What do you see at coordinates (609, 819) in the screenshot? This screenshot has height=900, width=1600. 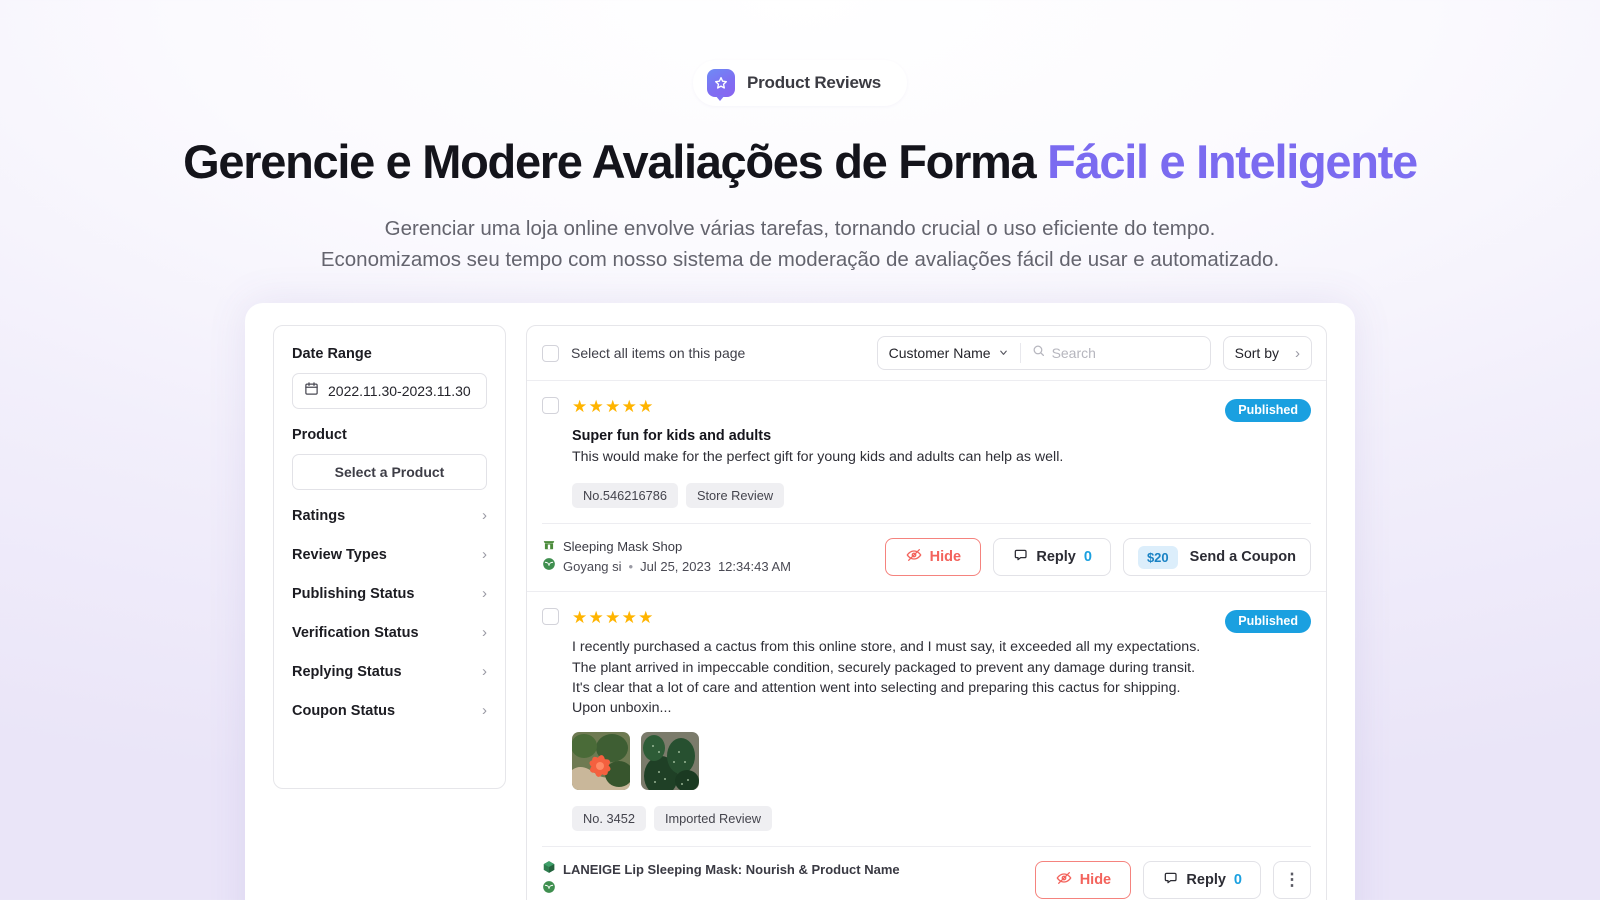 I see `review-id-tag: No. 3452` at bounding box center [609, 819].